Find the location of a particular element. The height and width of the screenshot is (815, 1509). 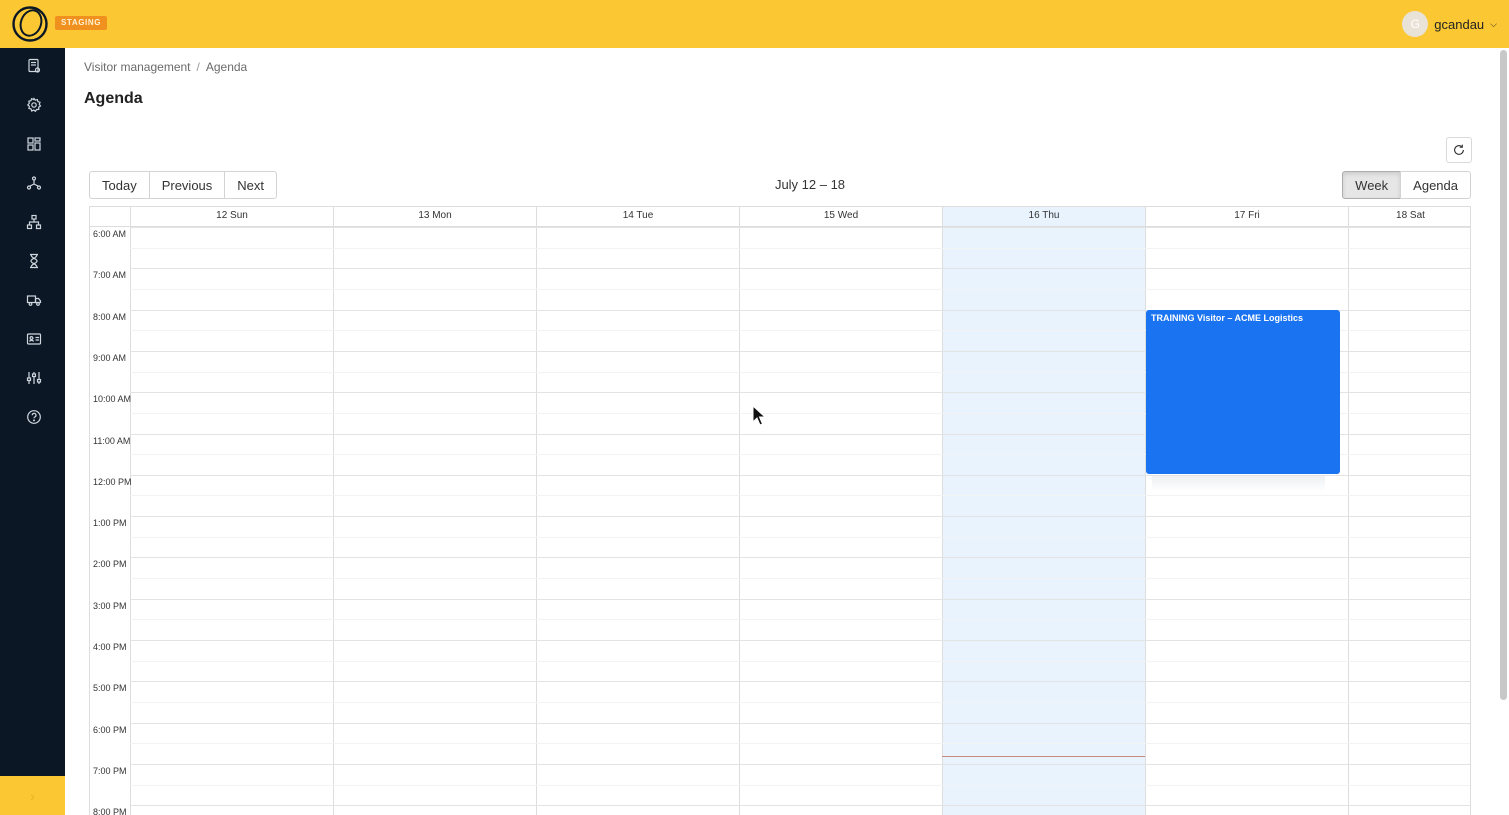

current-time-indicator is located at coordinates (1043, 756).